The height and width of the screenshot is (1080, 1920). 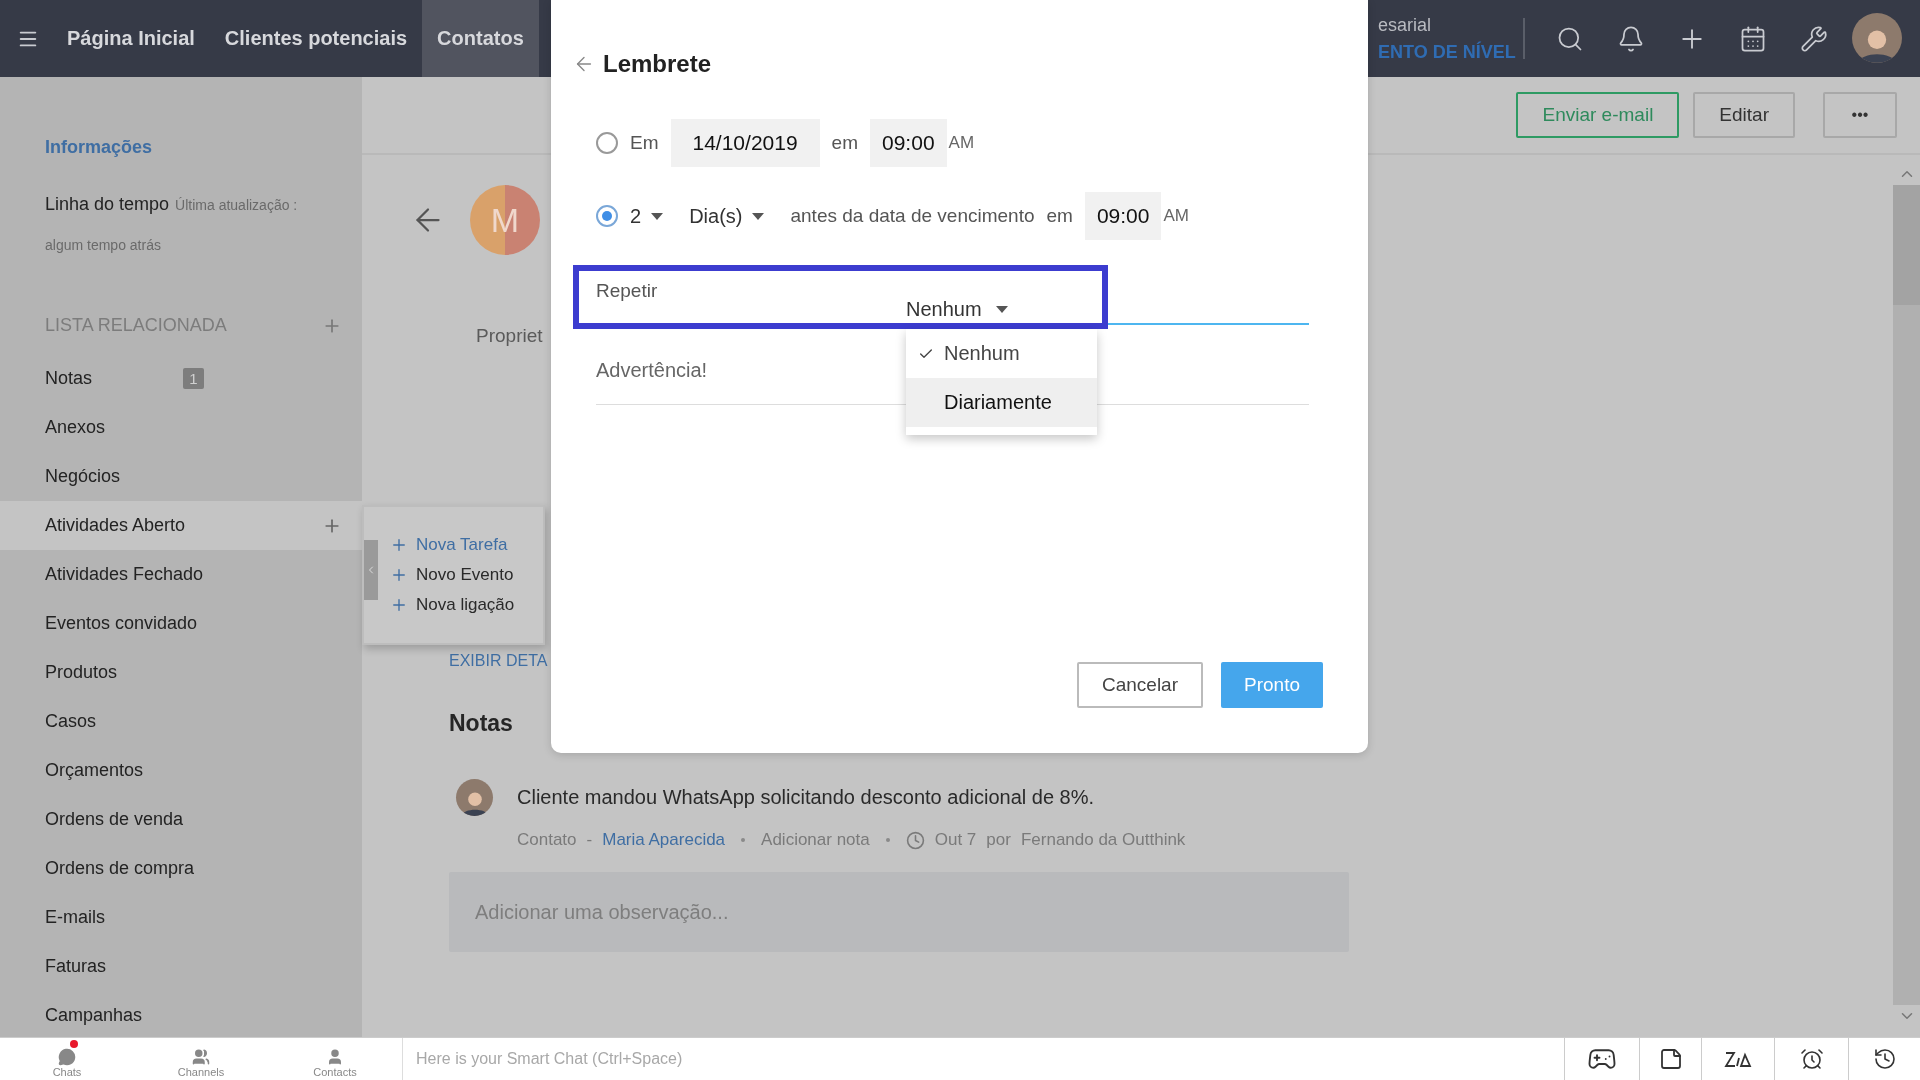 What do you see at coordinates (912, 216) in the screenshot?
I see `option-label: antes da data de vencimento` at bounding box center [912, 216].